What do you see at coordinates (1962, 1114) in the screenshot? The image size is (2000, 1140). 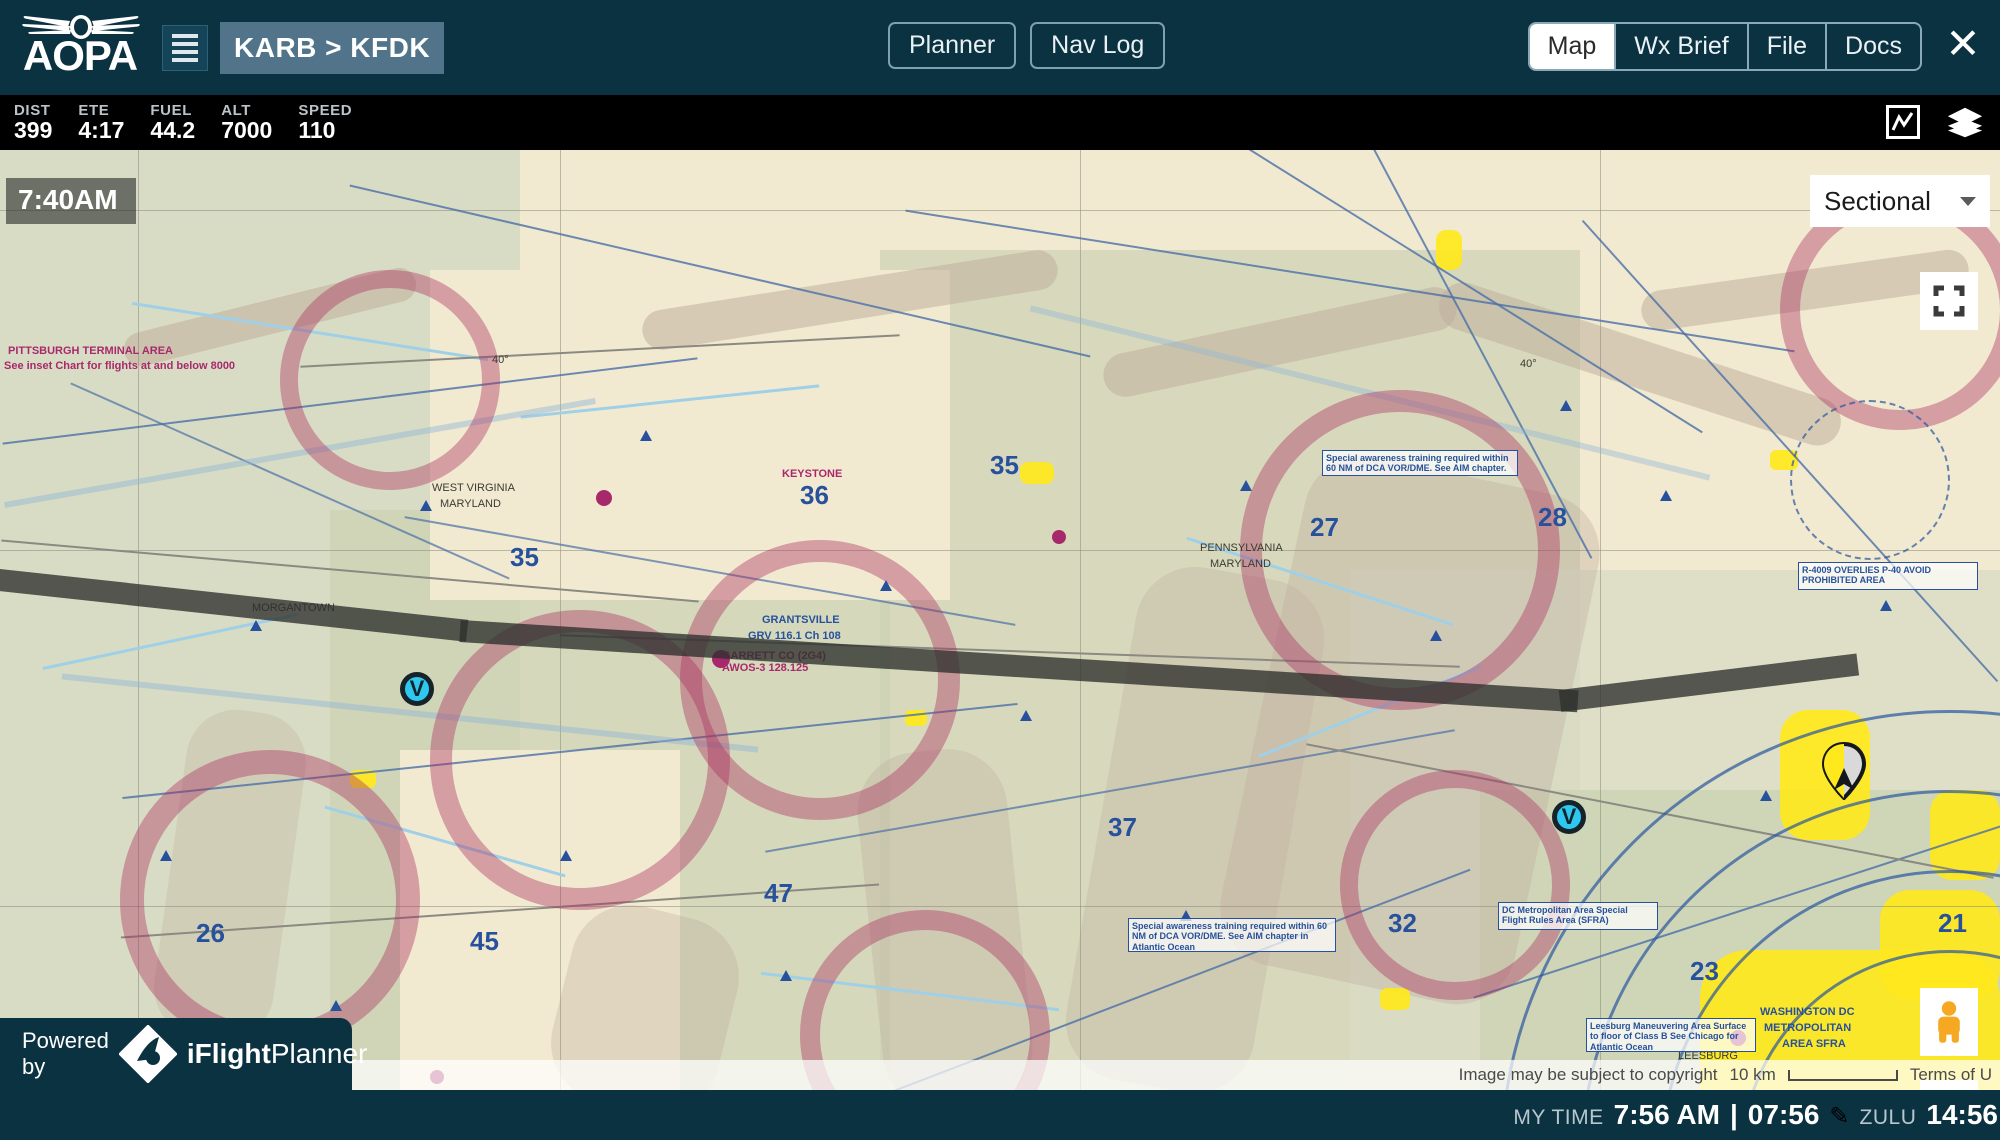 I see `zulu-value: 14:56` at bounding box center [1962, 1114].